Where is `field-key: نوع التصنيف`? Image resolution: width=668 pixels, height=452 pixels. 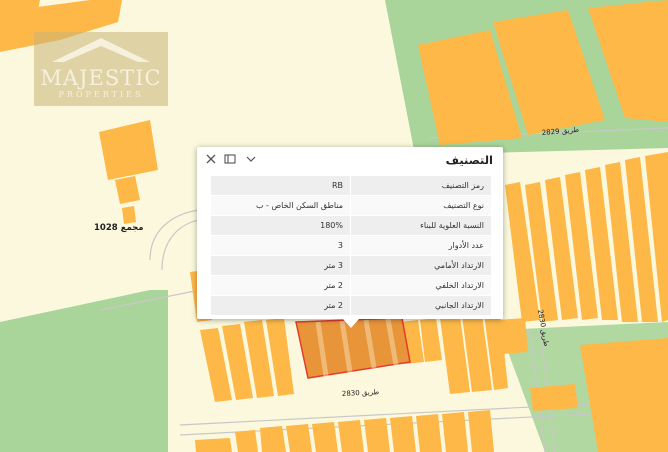 field-key: نوع التصنيف is located at coordinates (420, 205).